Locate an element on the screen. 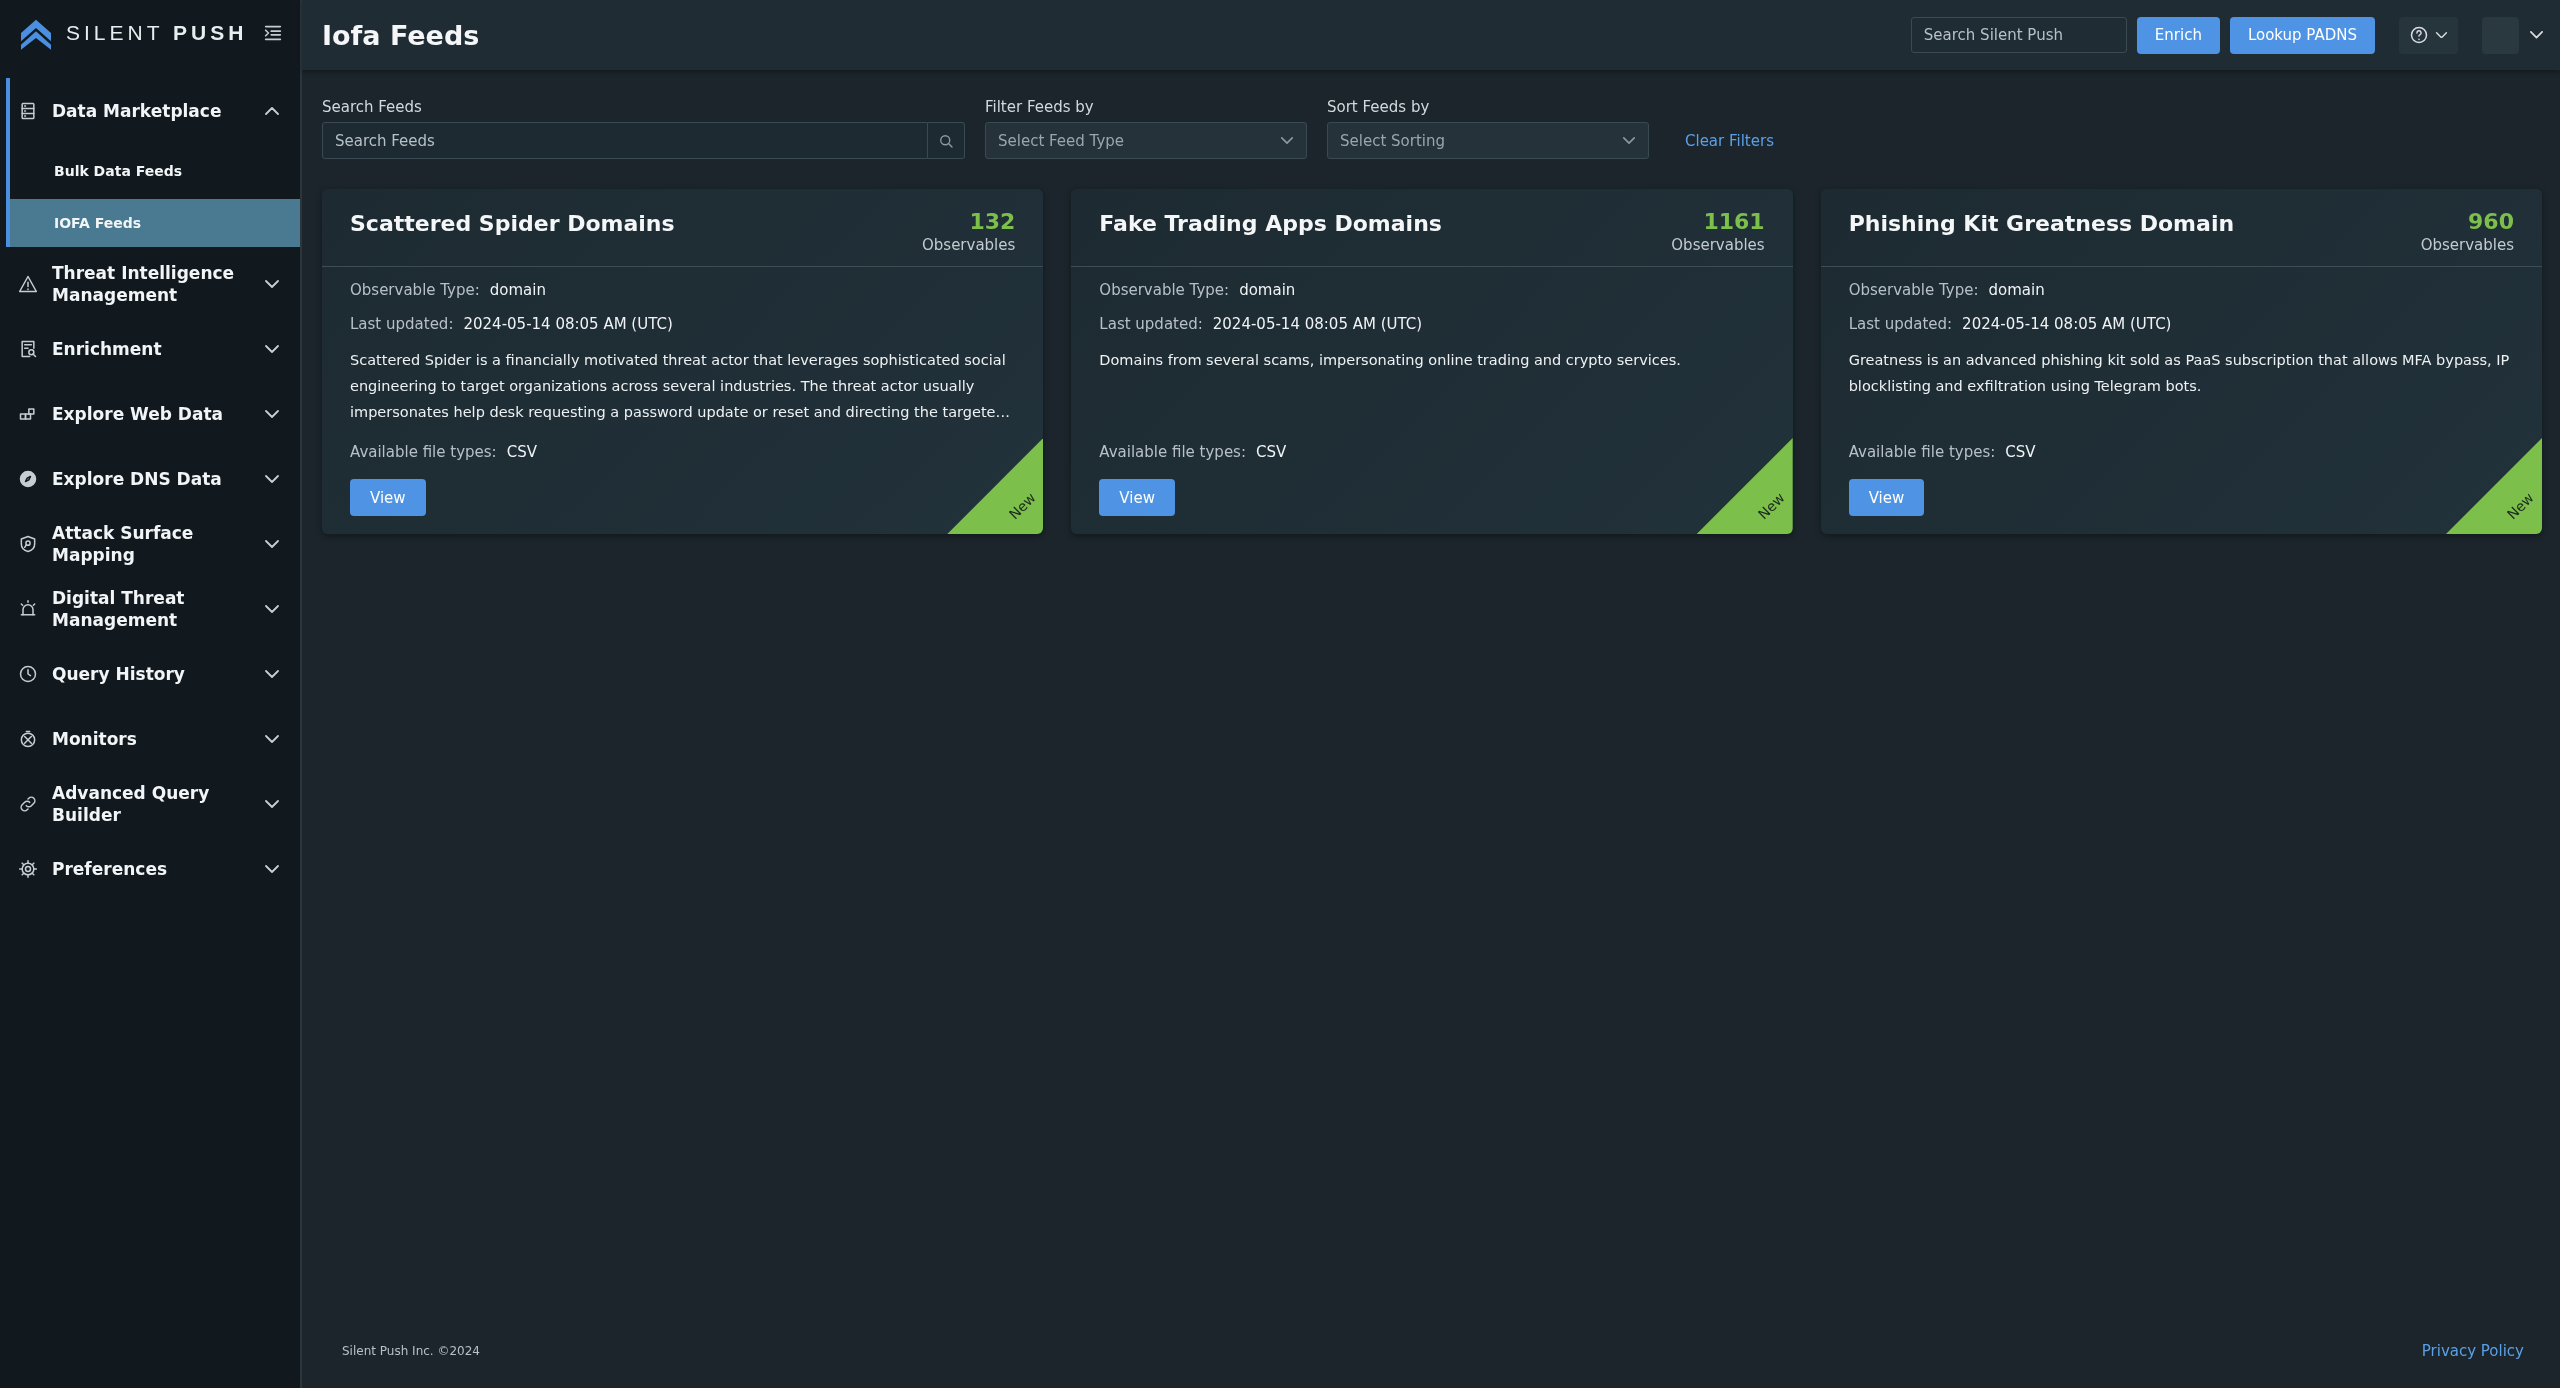 This screenshot has height=1388, width=2560. clear-filters-link: Clear Filters is located at coordinates (1729, 145).